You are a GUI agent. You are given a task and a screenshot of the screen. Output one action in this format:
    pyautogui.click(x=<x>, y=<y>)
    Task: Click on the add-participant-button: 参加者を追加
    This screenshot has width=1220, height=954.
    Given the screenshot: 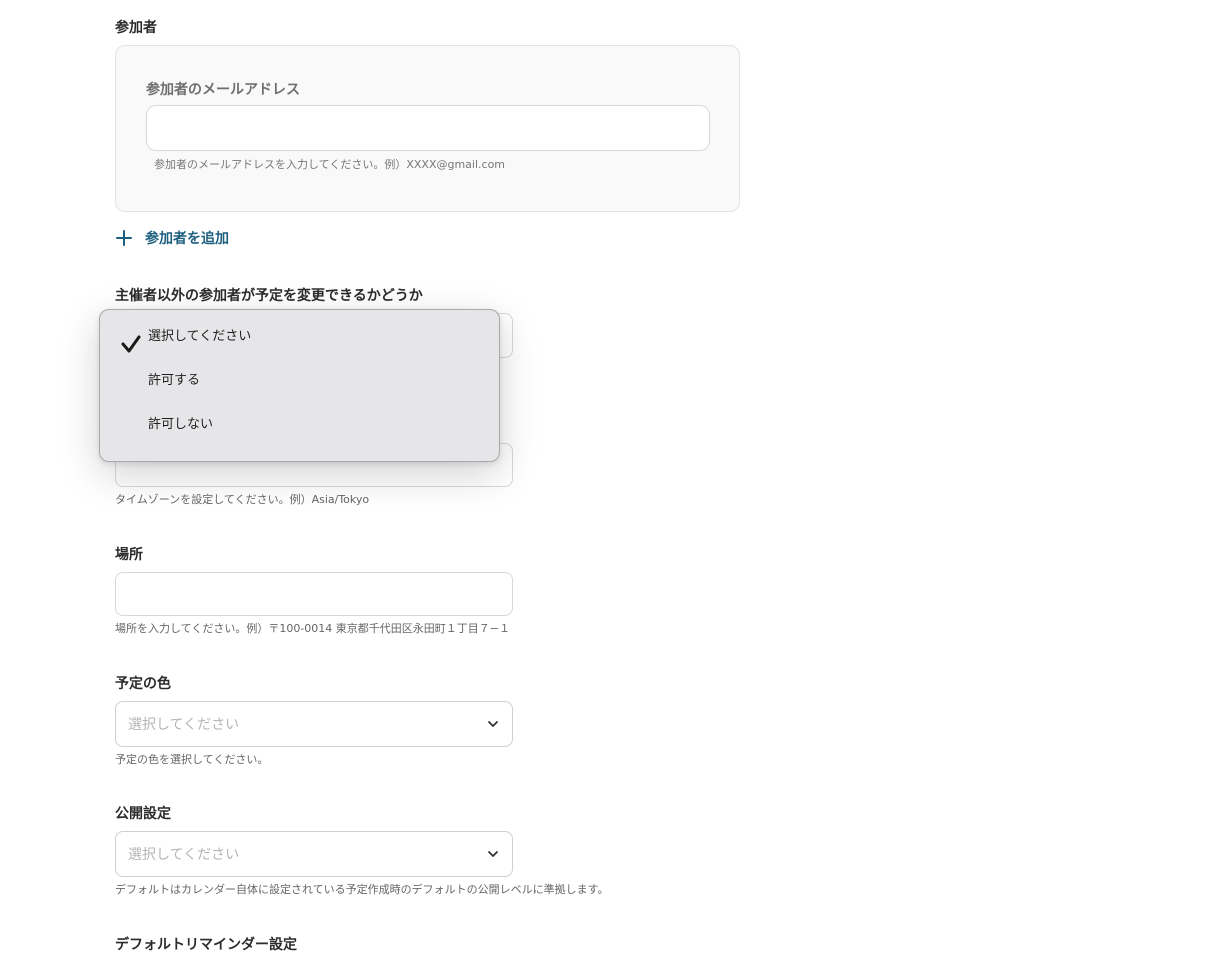 What is the action you would take?
    pyautogui.click(x=172, y=238)
    